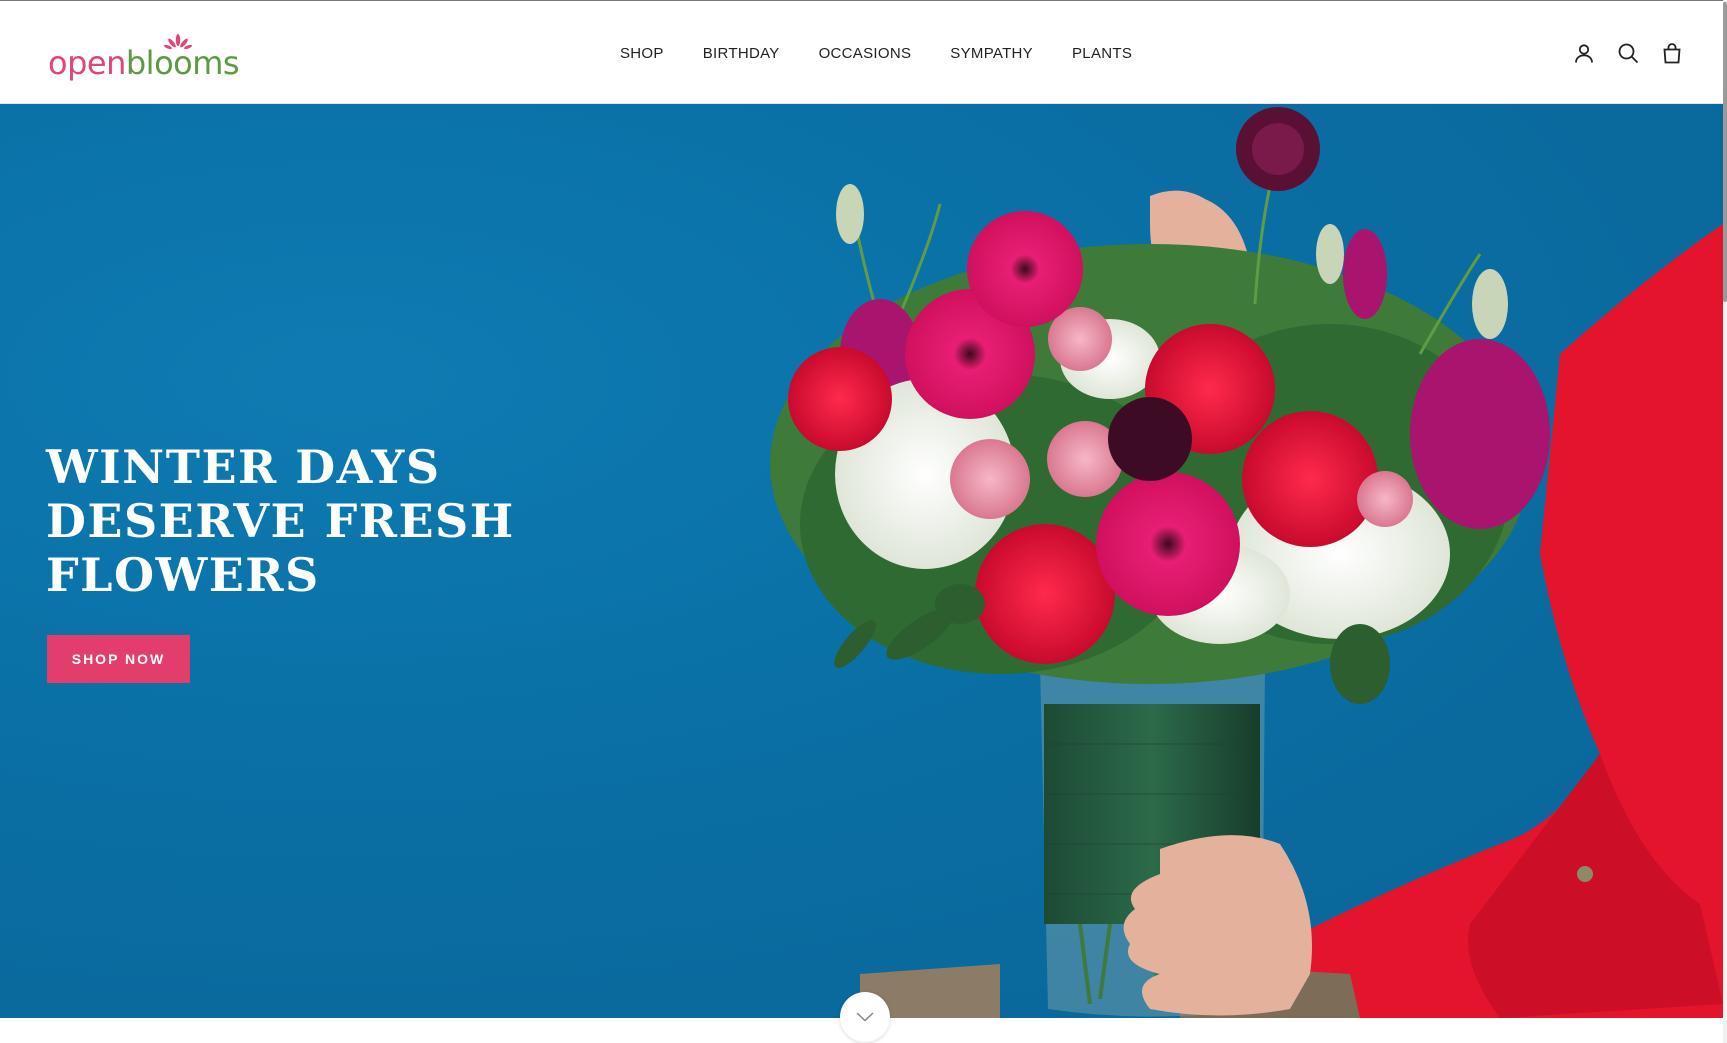 This screenshot has height=1043, width=1727. I want to click on logo-text-blooms: blooms, so click(182, 63).